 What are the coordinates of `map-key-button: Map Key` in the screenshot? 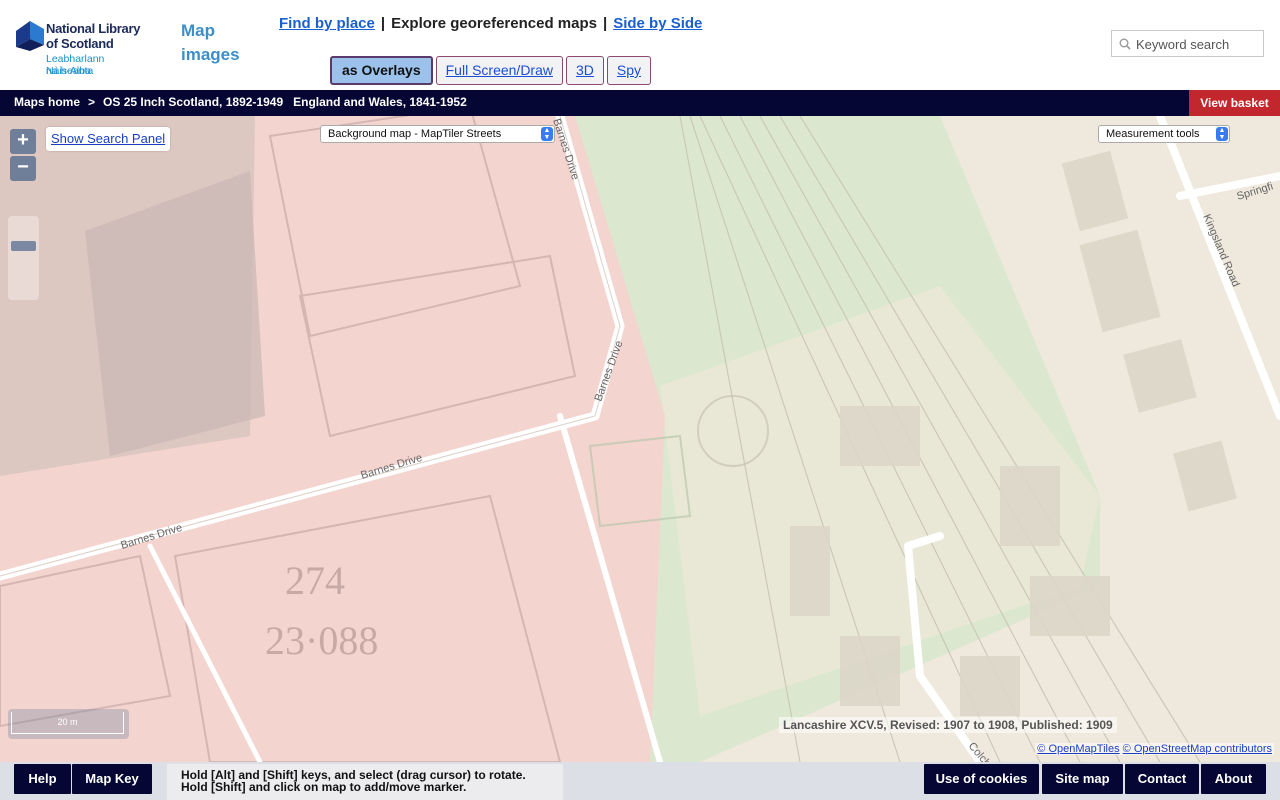 It's located at (112, 779).